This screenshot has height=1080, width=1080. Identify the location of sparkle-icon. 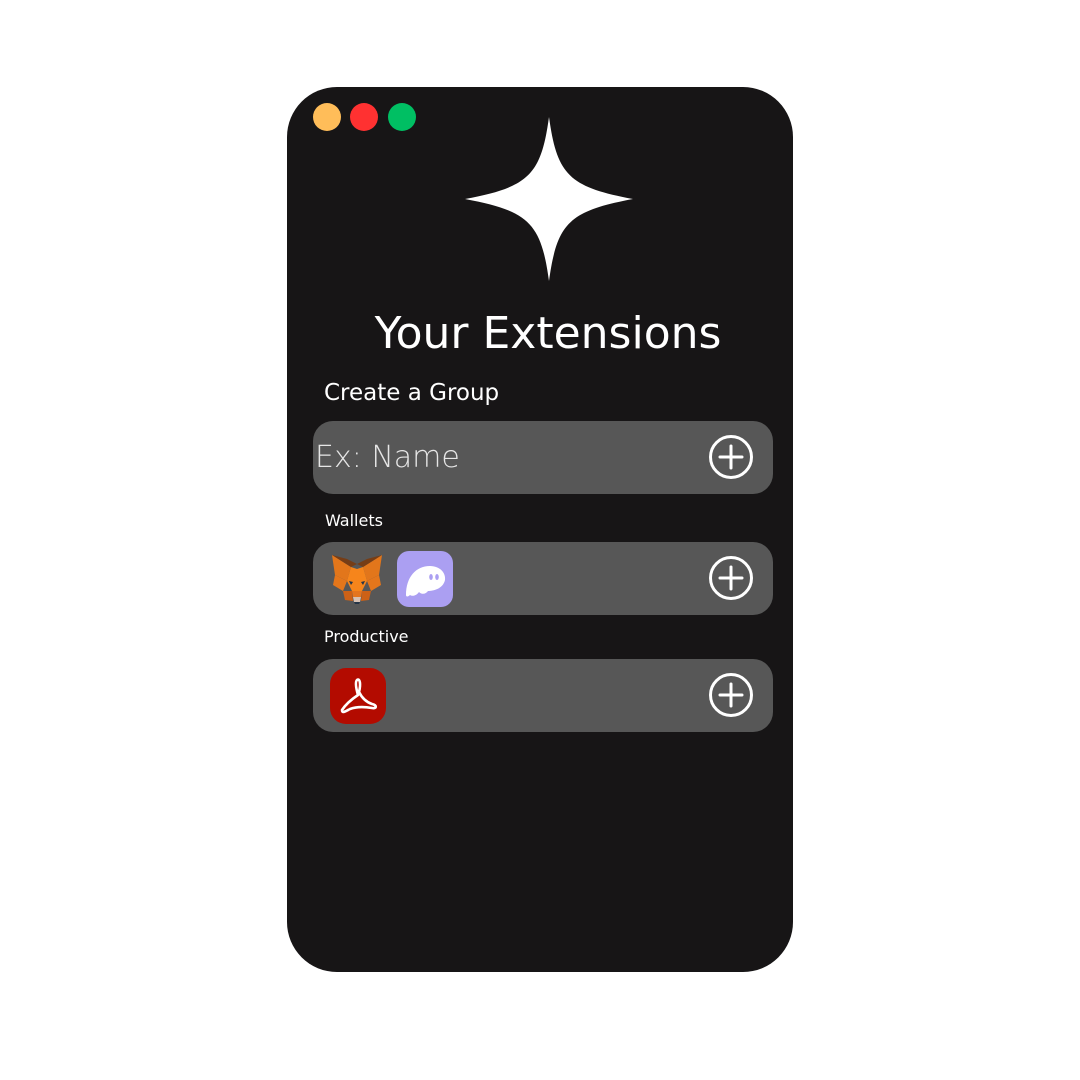
(549, 199).